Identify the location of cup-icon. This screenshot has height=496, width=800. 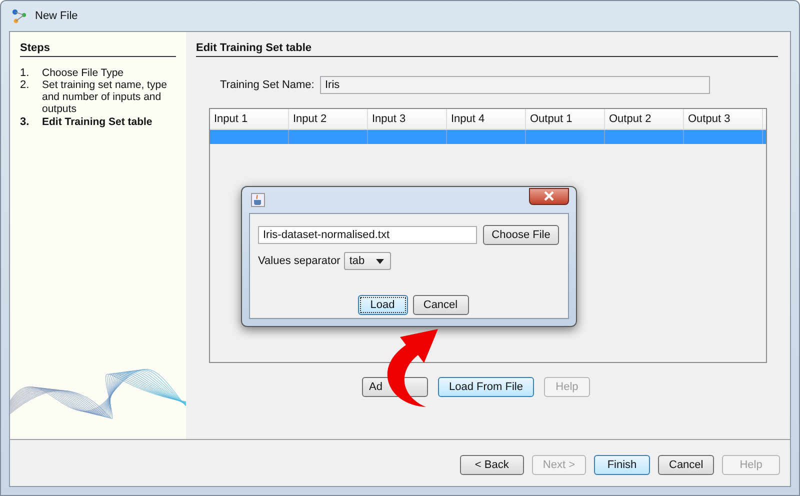
(258, 200).